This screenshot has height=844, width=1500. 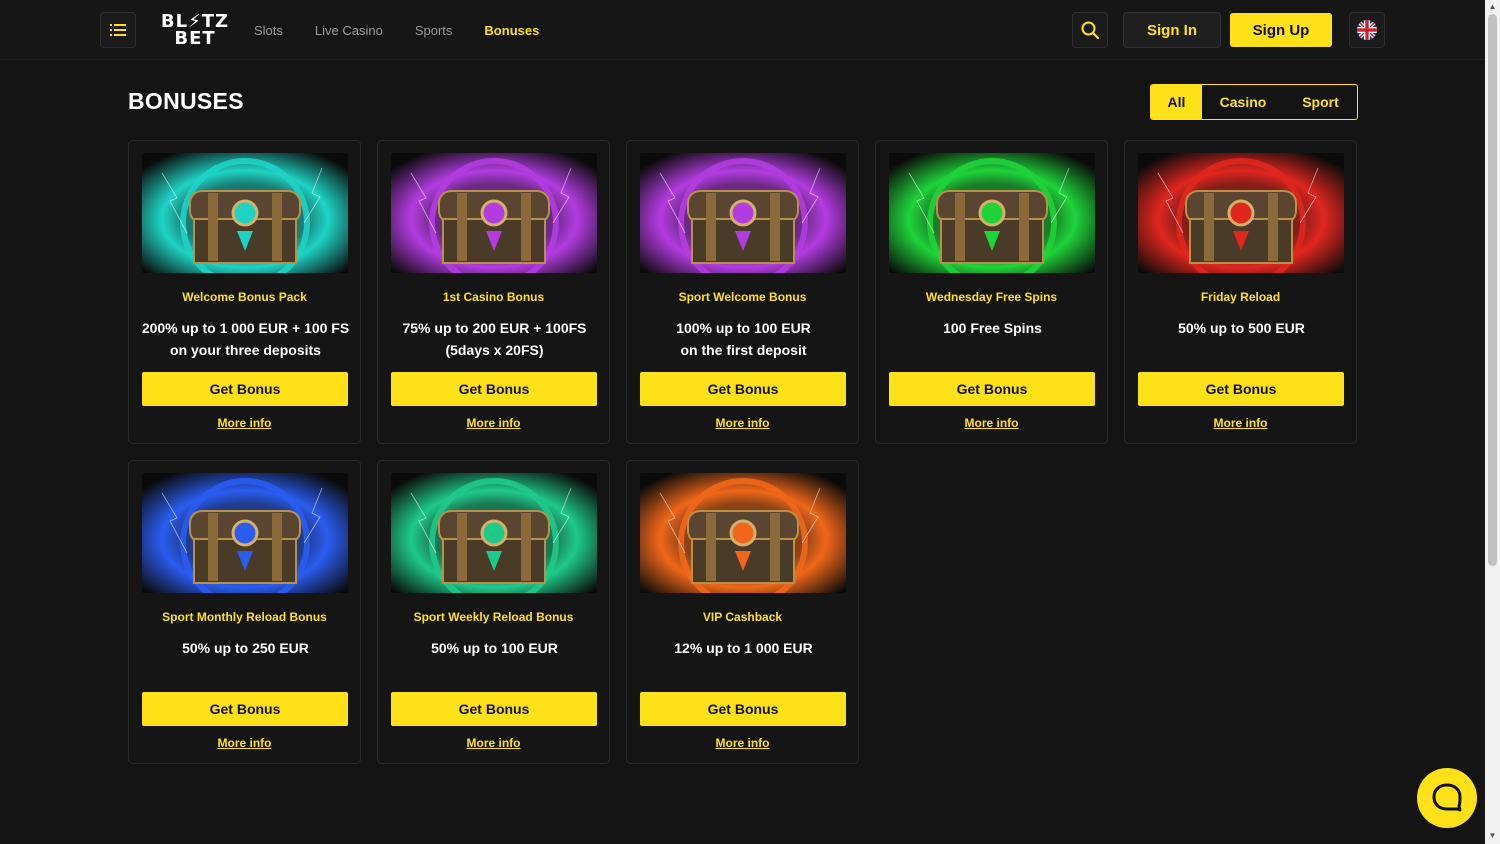 What do you see at coordinates (493, 617) in the screenshot?
I see `bonus-title: Sport Weekly Reload Bonus` at bounding box center [493, 617].